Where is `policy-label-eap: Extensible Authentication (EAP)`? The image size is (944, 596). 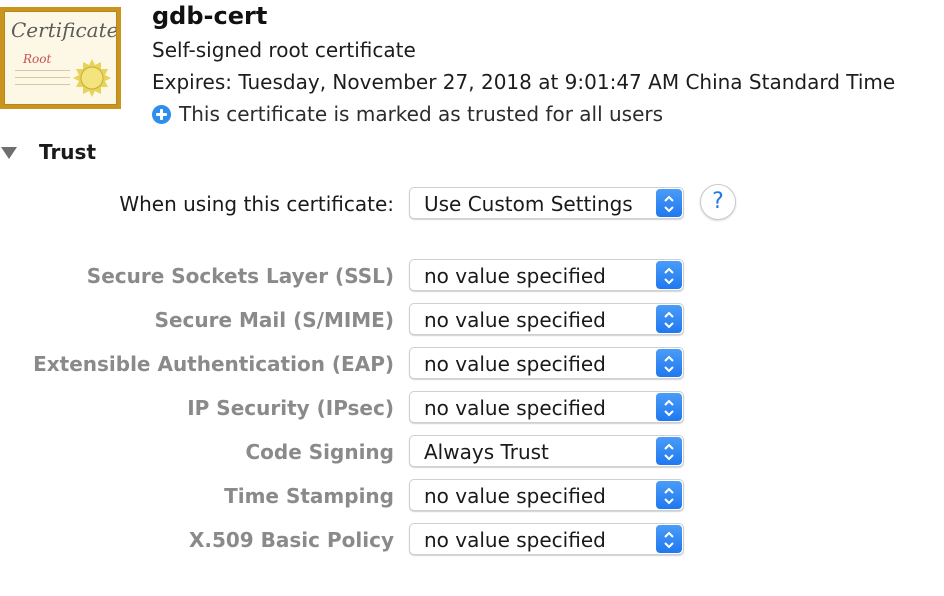
policy-label-eap: Extensible Authentication (EAP) is located at coordinates (213, 364).